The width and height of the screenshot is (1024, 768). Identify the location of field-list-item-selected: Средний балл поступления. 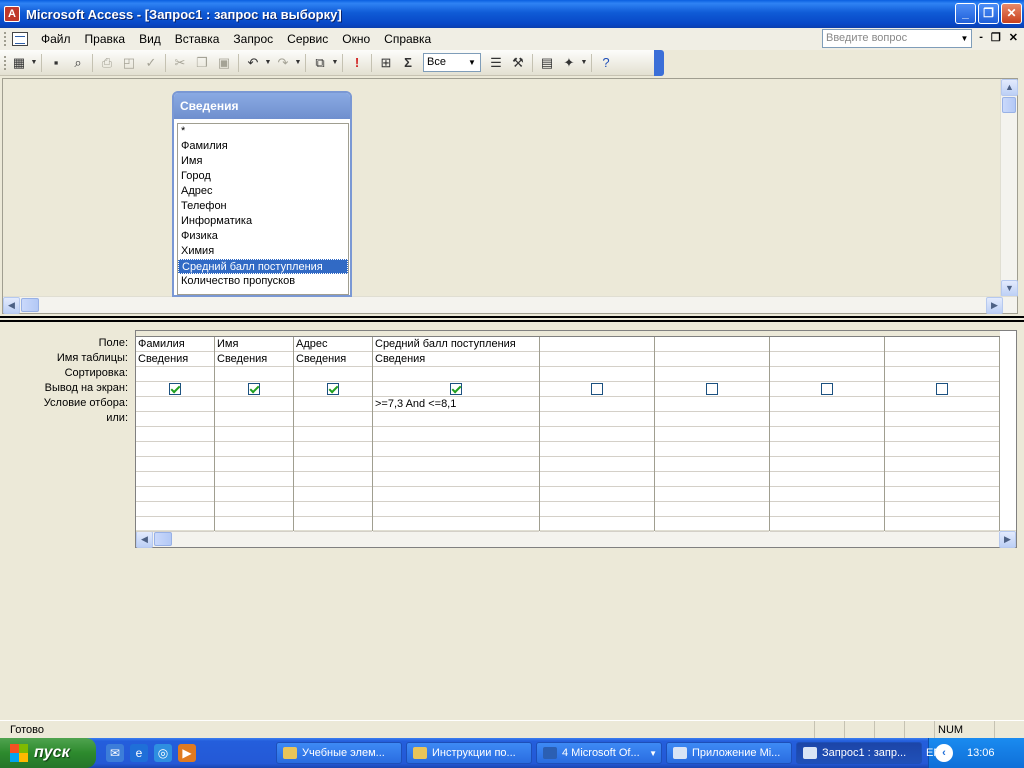
(263, 266).